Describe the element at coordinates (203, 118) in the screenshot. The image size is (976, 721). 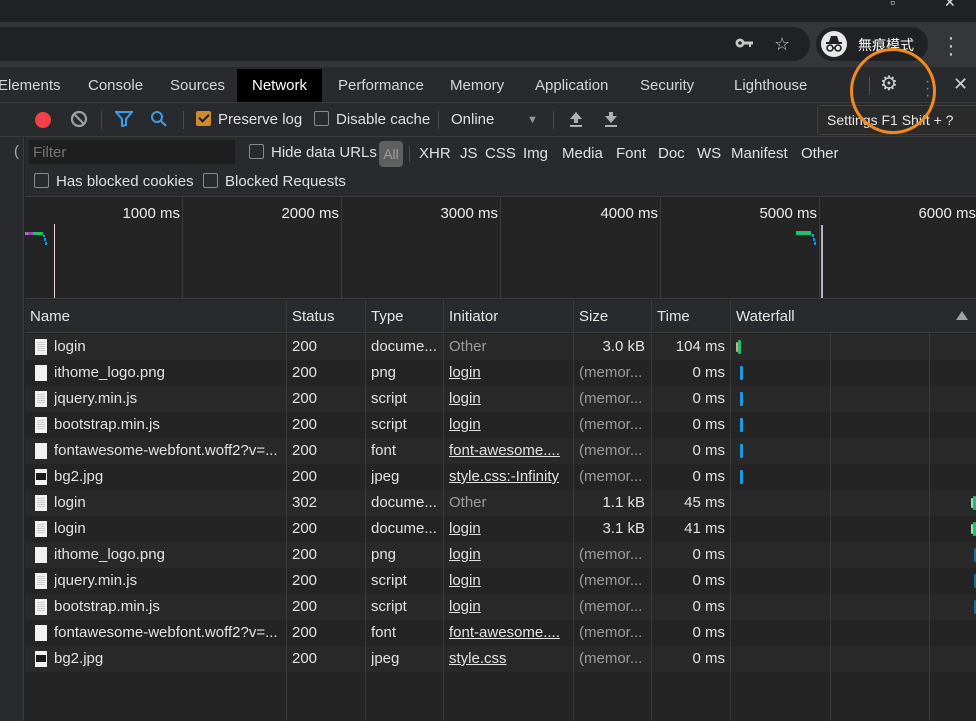
I see `preserve-log-check` at that location.